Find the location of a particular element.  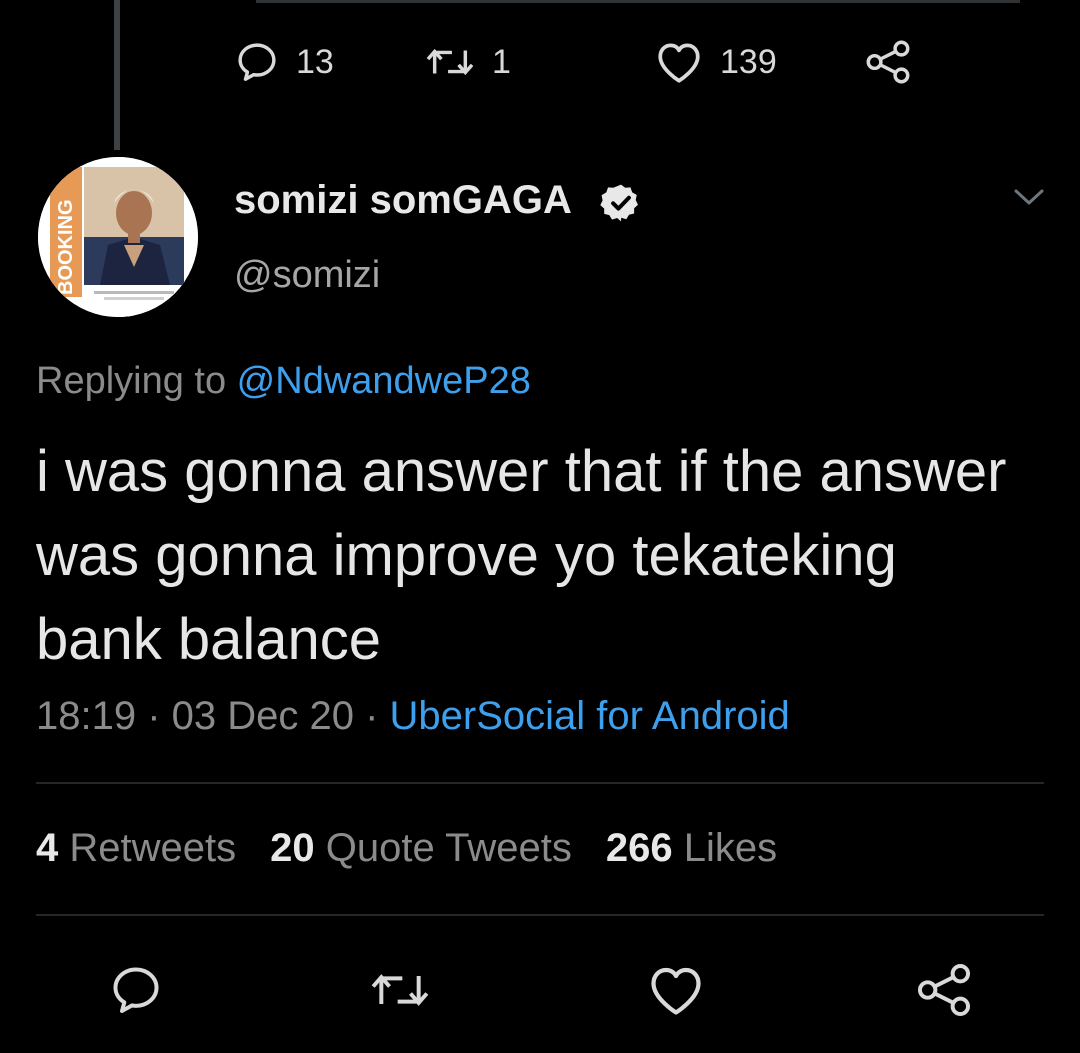

verified-badge-icon is located at coordinates (619, 203).